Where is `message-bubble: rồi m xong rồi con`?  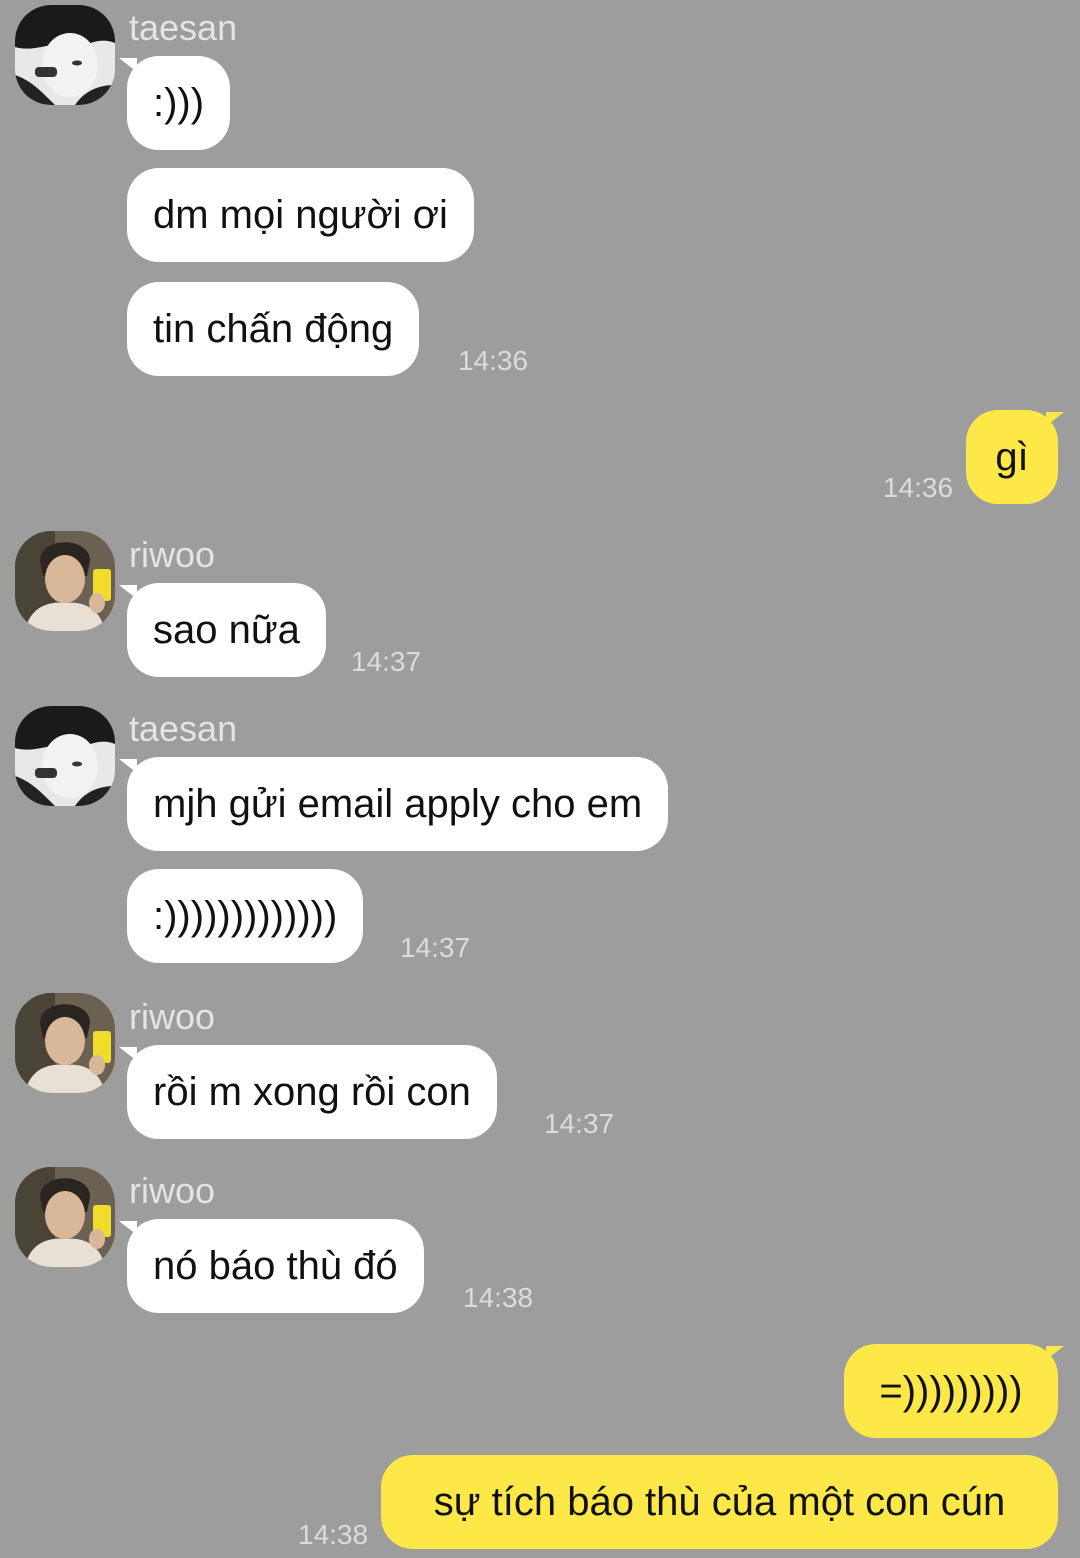 message-bubble: rồi m xong rồi con is located at coordinates (312, 1092).